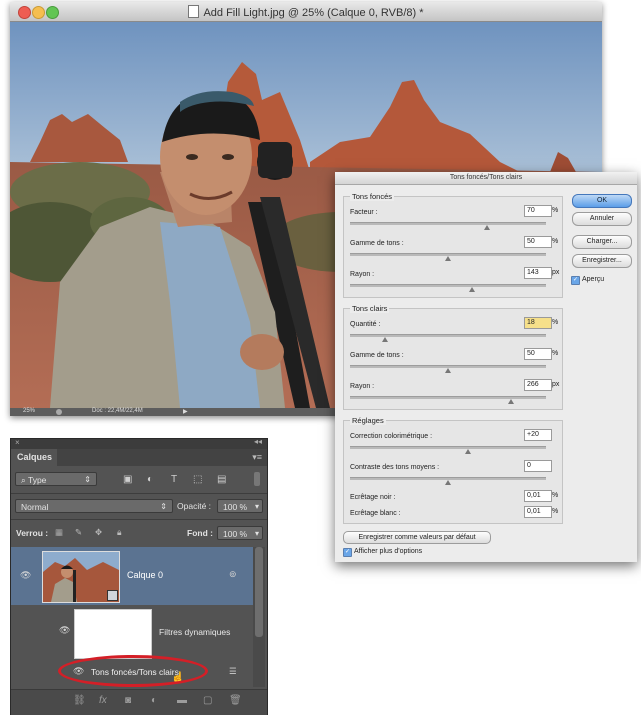 The height and width of the screenshot is (715, 641). Describe the element at coordinates (133, 671) in the screenshot. I see `annotation-oval` at that location.